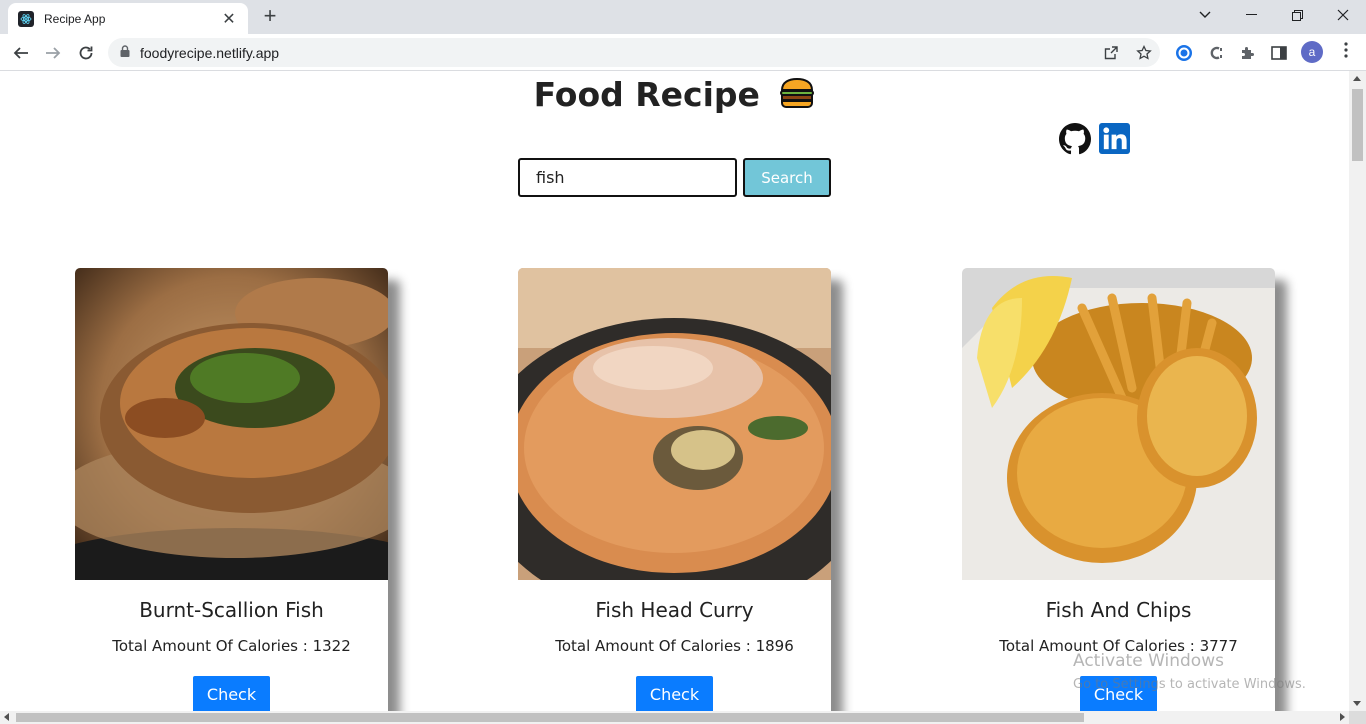 This screenshot has width=1366, height=724. What do you see at coordinates (1279, 53) in the screenshot?
I see `side-panel-icon` at bounding box center [1279, 53].